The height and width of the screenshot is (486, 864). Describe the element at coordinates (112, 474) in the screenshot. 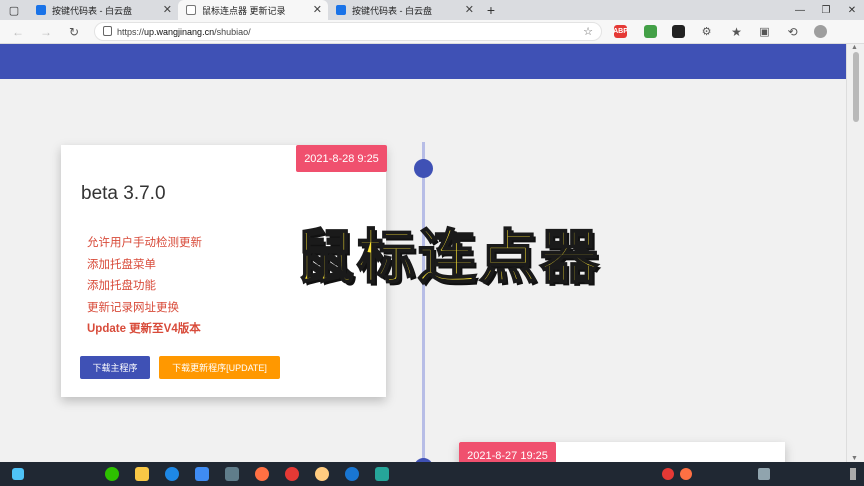

I see `wechat-icon` at that location.